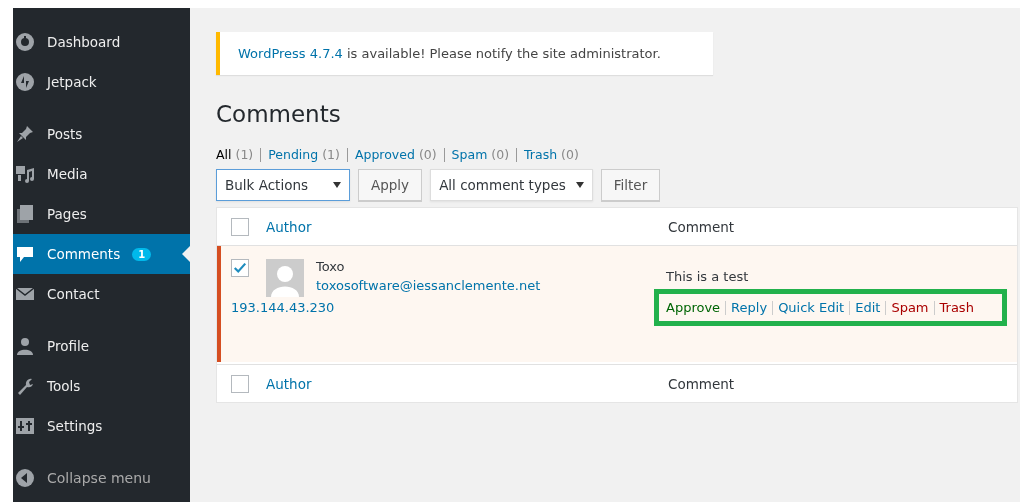  I want to click on filter-link: Spam, so click(469, 154).